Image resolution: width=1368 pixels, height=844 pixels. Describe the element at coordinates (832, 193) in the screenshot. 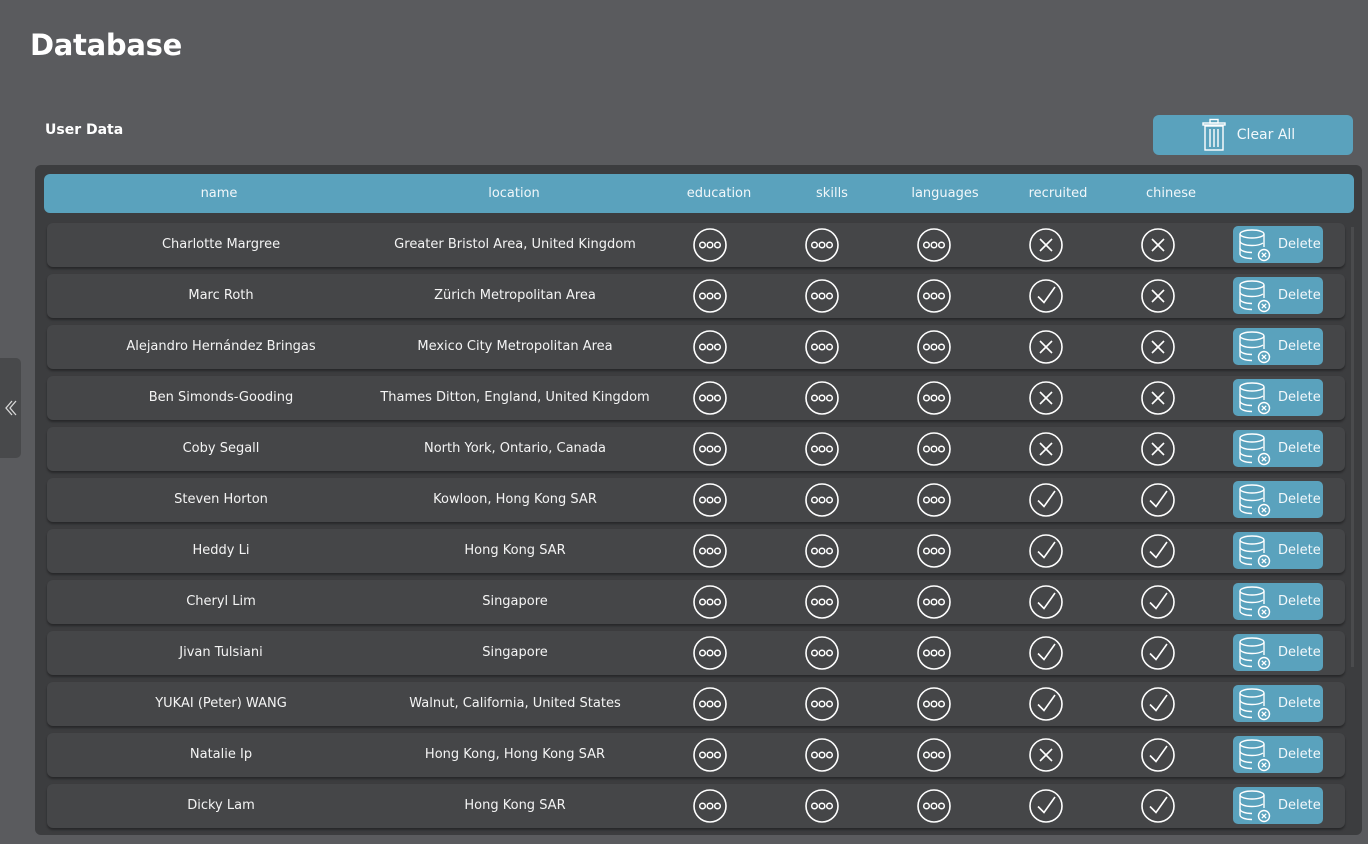

I see `column-header-skills: skills` at that location.